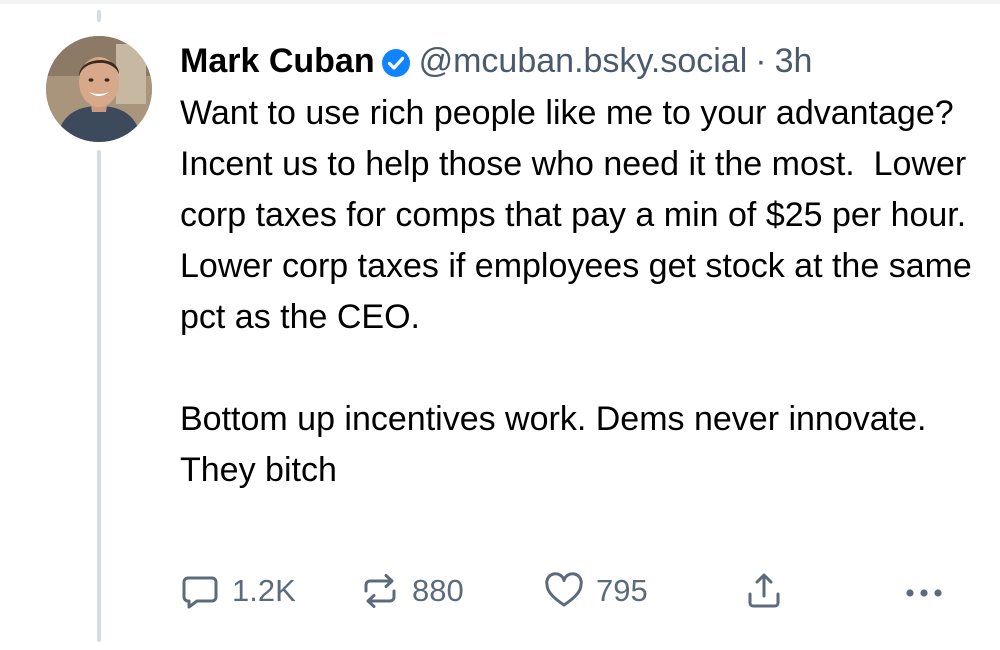 This screenshot has width=1000, height=650. I want to click on avatar-photo, so click(99, 89).